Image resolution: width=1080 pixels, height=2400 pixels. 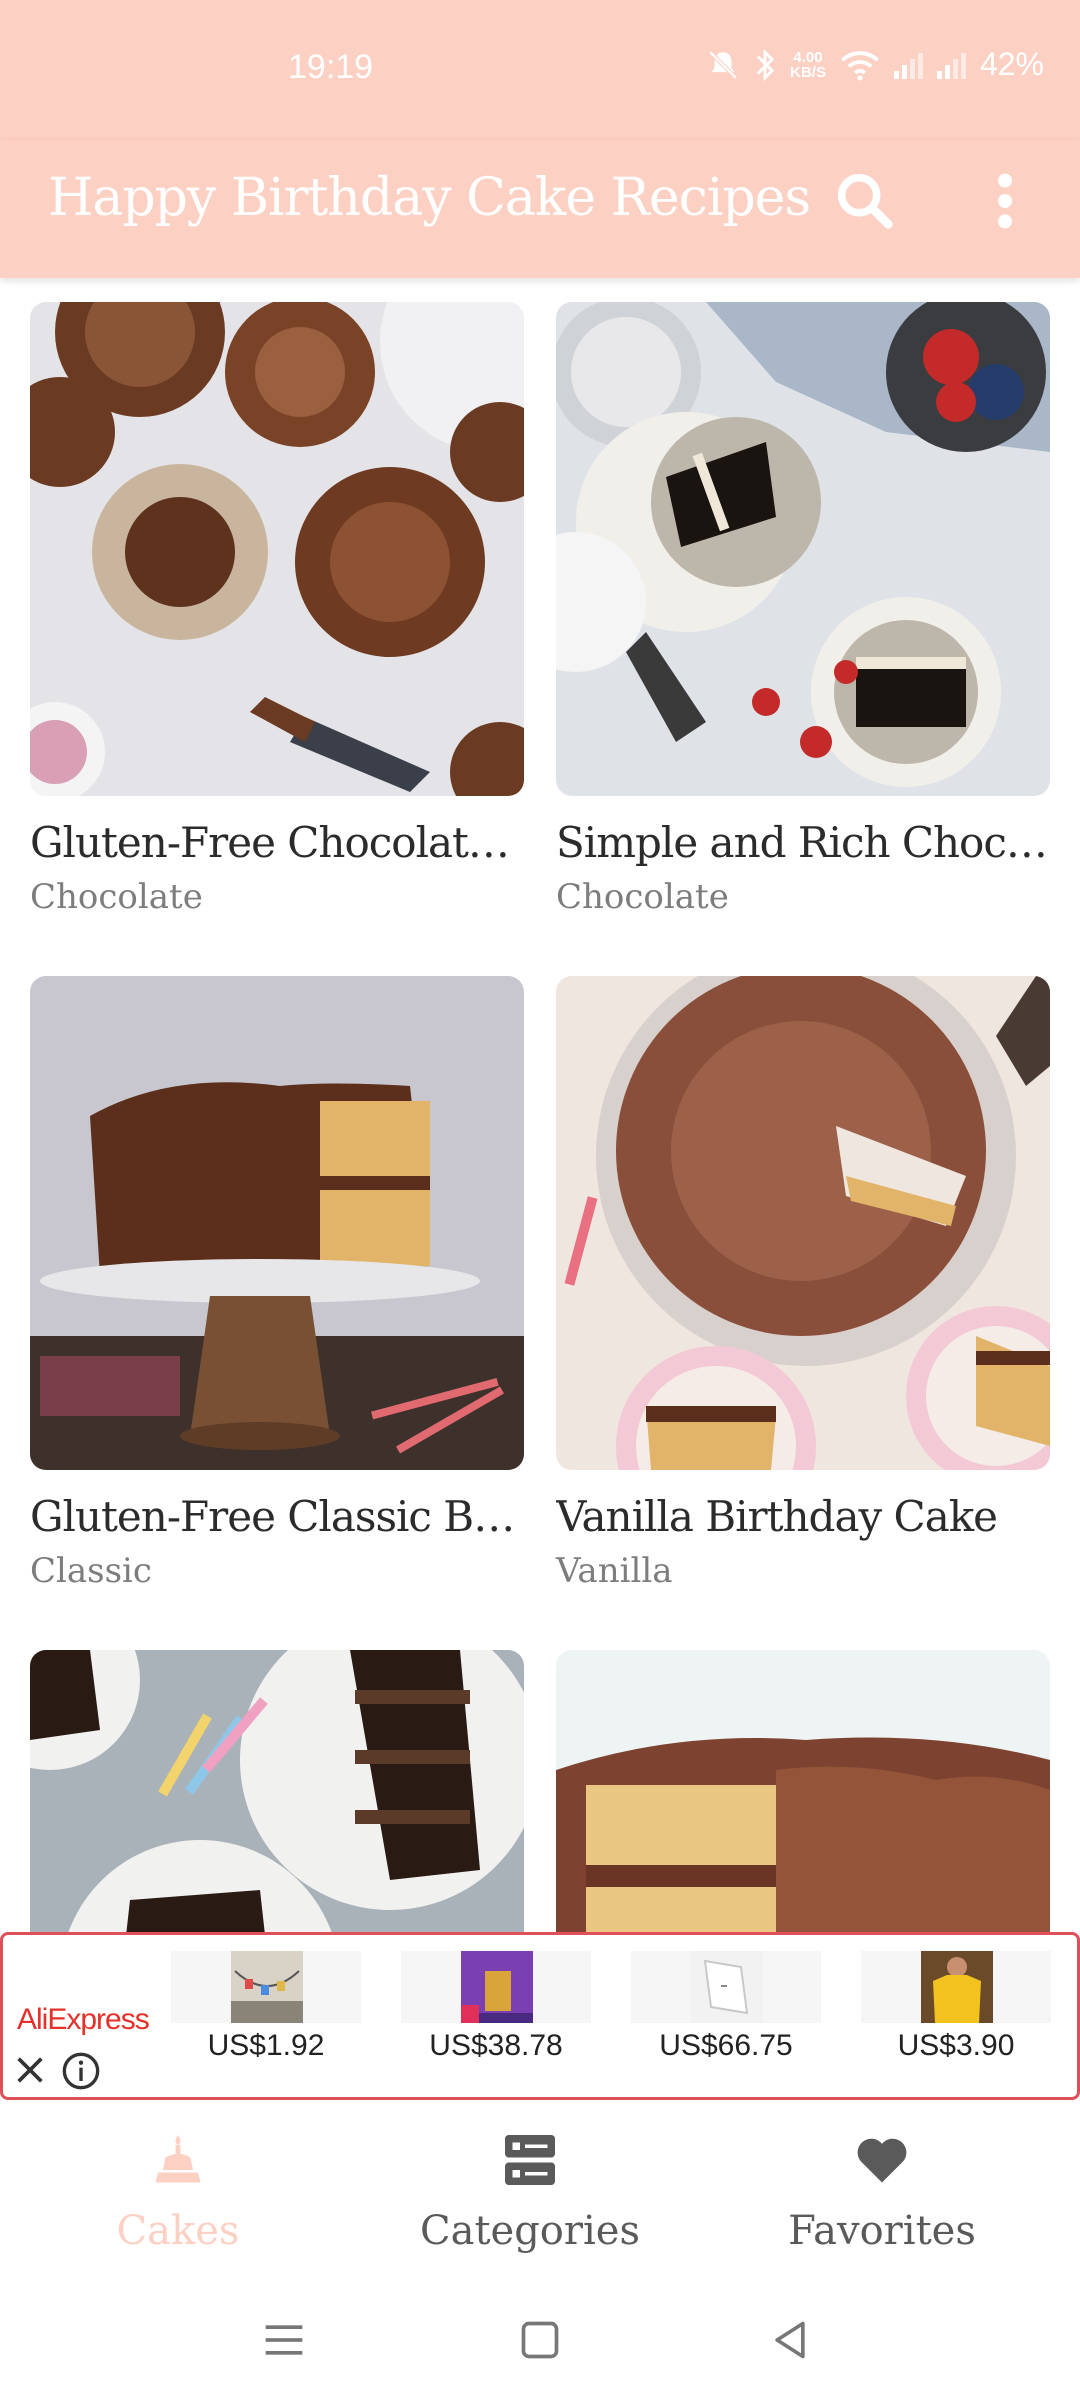 I want to click on info-icon, so click(x=81, y=2071).